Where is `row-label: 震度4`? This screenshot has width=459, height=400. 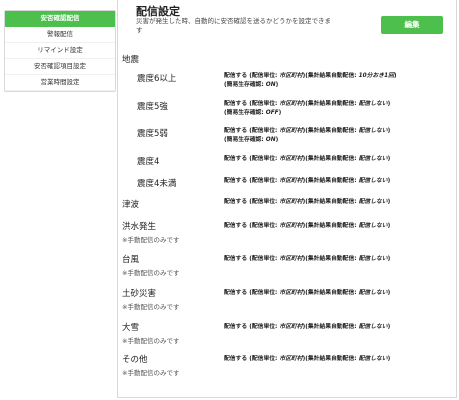 row-label: 震度4 is located at coordinates (148, 162).